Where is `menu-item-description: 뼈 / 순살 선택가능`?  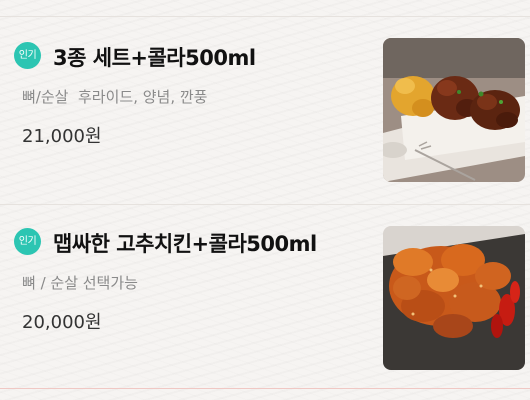
menu-item-description: 뼈 / 순살 선택가능 is located at coordinates (80, 283).